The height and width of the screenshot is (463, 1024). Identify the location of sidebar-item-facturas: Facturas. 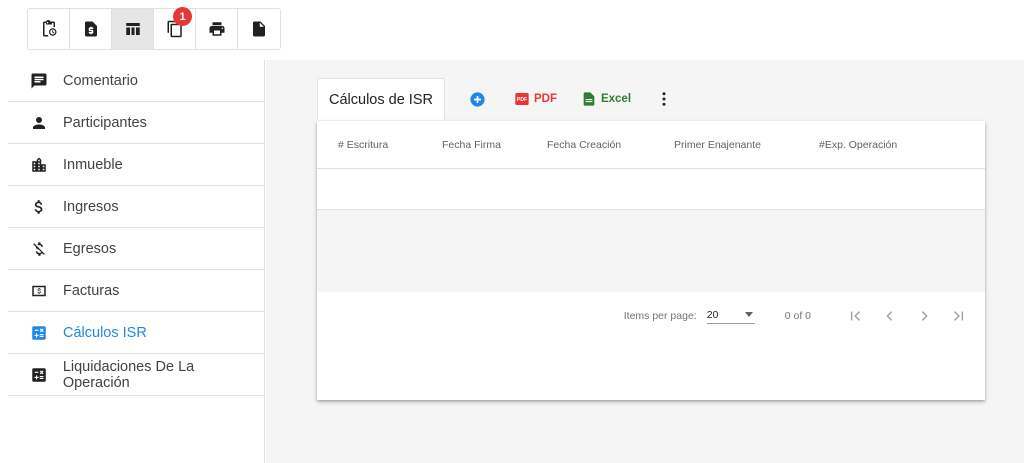
(136, 291).